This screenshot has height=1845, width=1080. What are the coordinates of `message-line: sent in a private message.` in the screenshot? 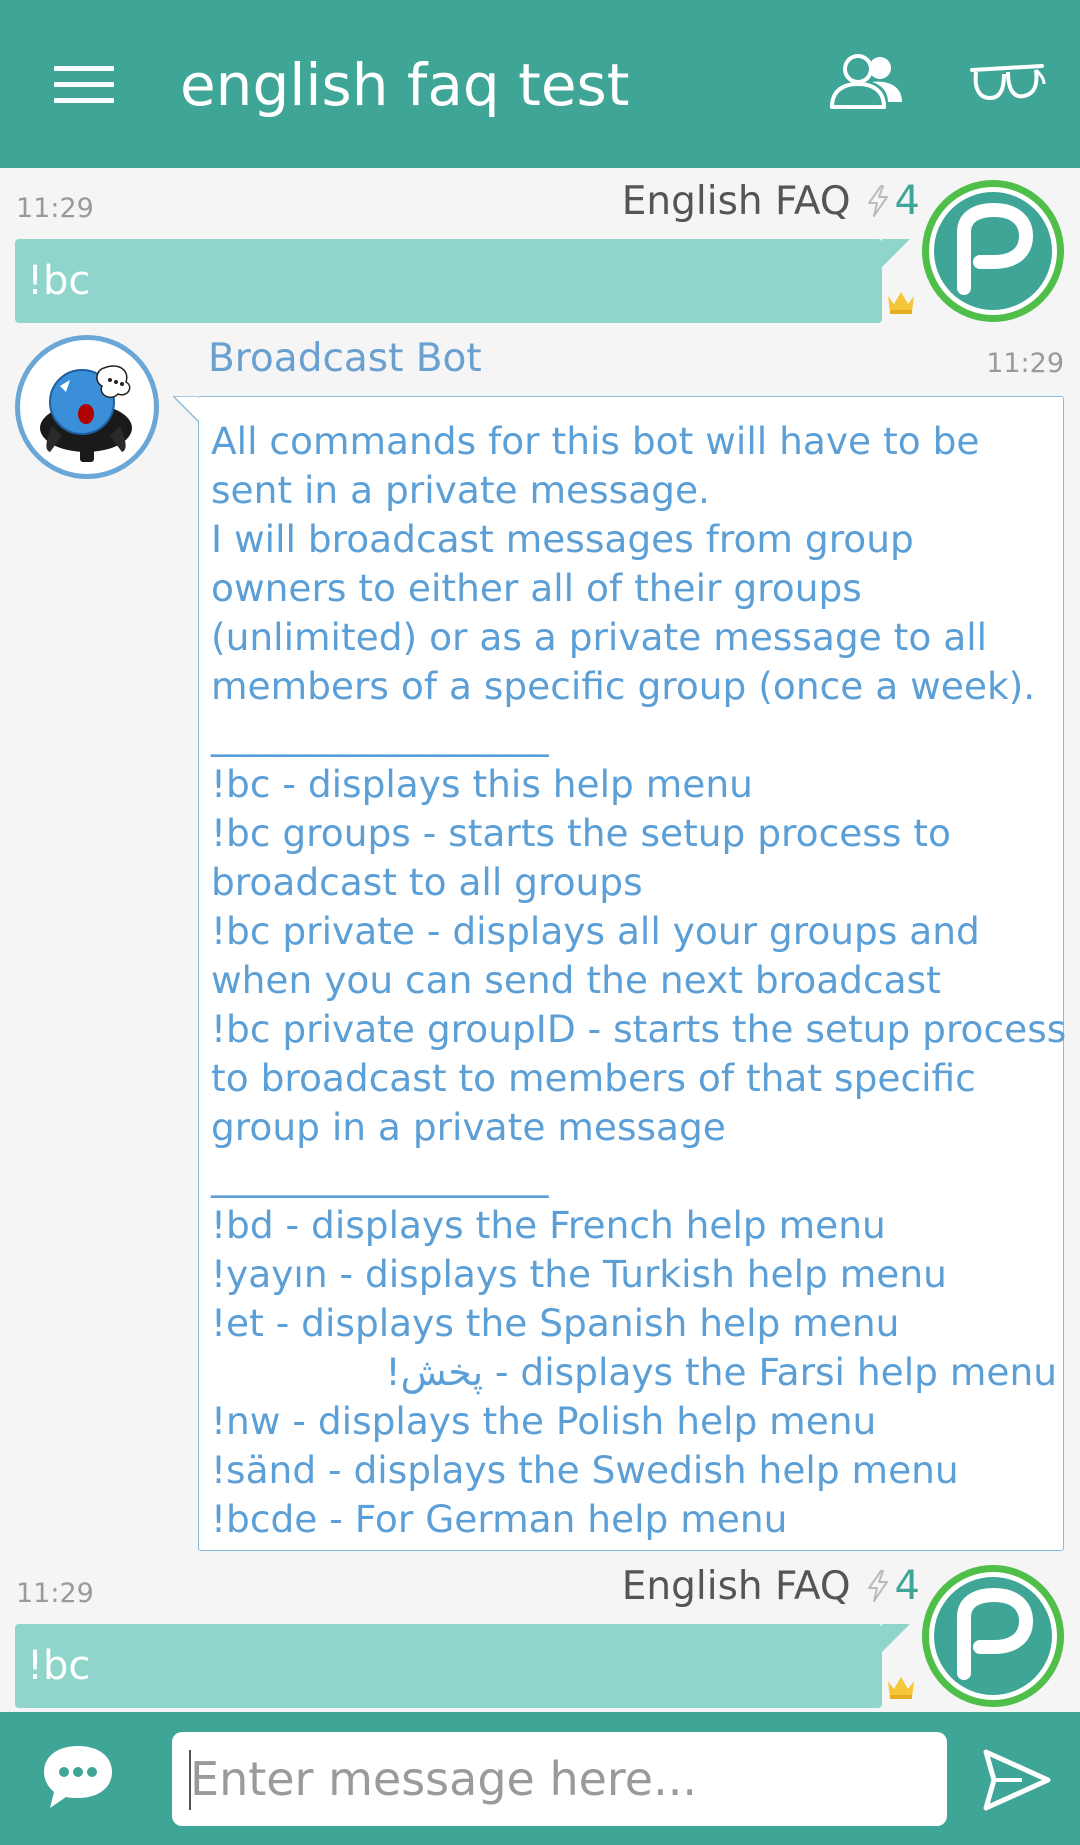 It's located at (460, 490).